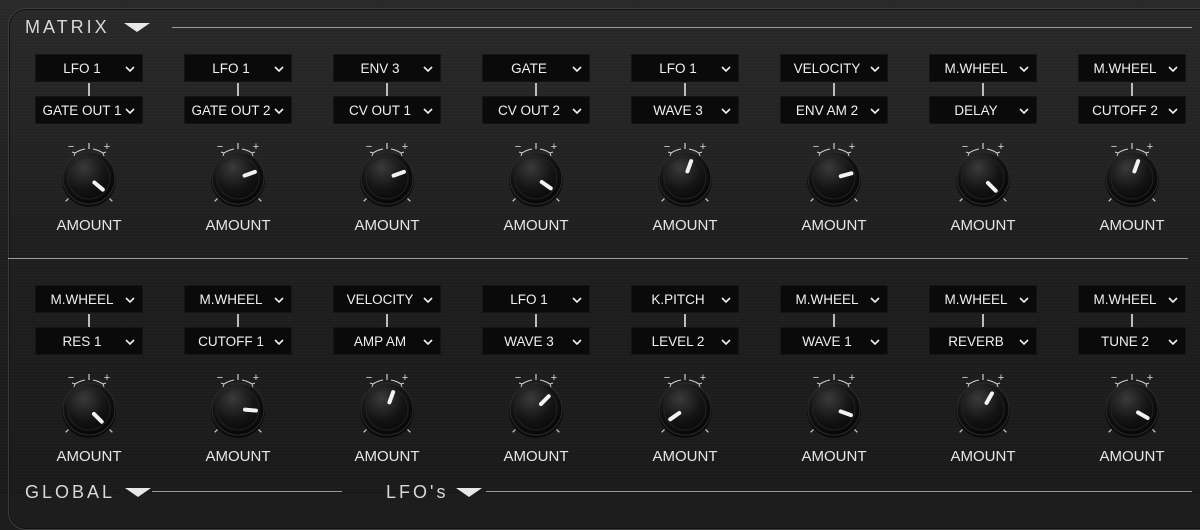  I want to click on destination-dropdown: CV OUT 1, so click(387, 110).